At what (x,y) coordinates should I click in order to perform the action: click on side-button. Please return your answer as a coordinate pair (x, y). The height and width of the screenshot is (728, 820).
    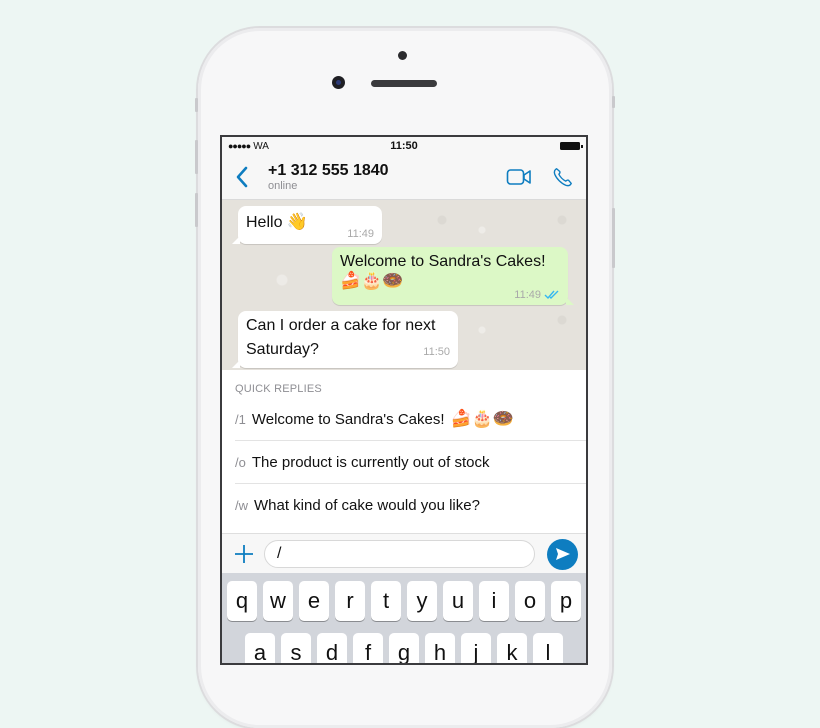
    Looking at the image, I should click on (613, 238).